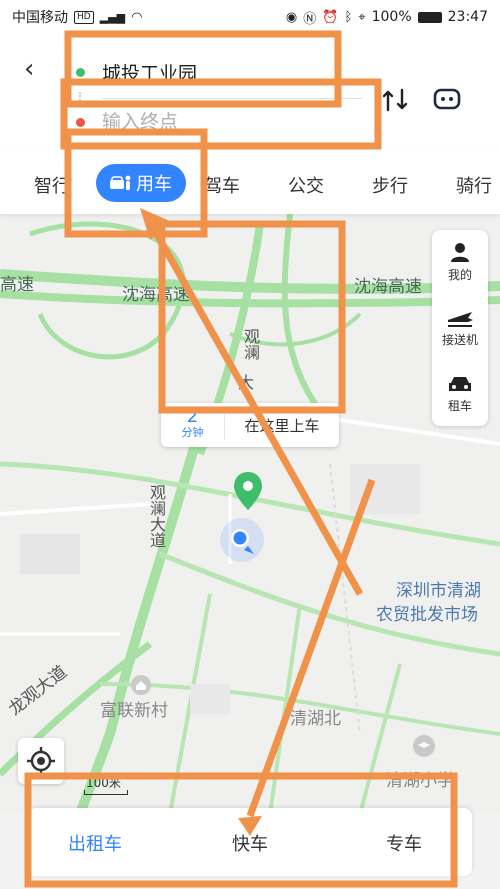 Image resolution: width=500 pixels, height=889 pixels. What do you see at coordinates (95, 843) in the screenshot?
I see `taxi-option: 出租车` at bounding box center [95, 843].